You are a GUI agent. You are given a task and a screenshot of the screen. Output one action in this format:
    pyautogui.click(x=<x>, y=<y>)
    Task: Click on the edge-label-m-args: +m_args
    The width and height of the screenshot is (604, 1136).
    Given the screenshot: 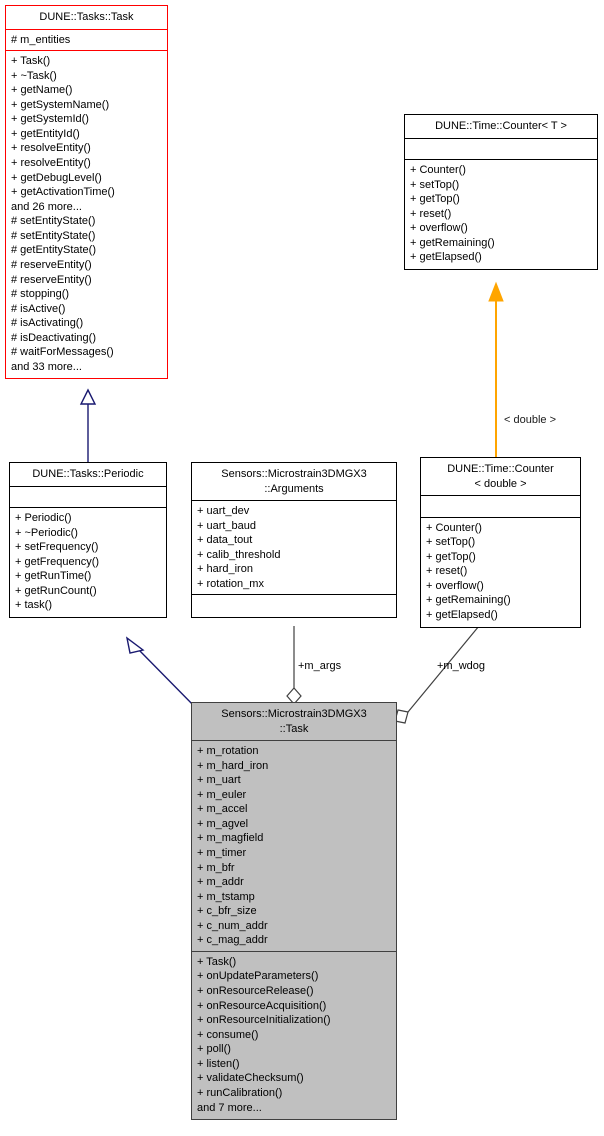 What is the action you would take?
    pyautogui.click(x=320, y=666)
    